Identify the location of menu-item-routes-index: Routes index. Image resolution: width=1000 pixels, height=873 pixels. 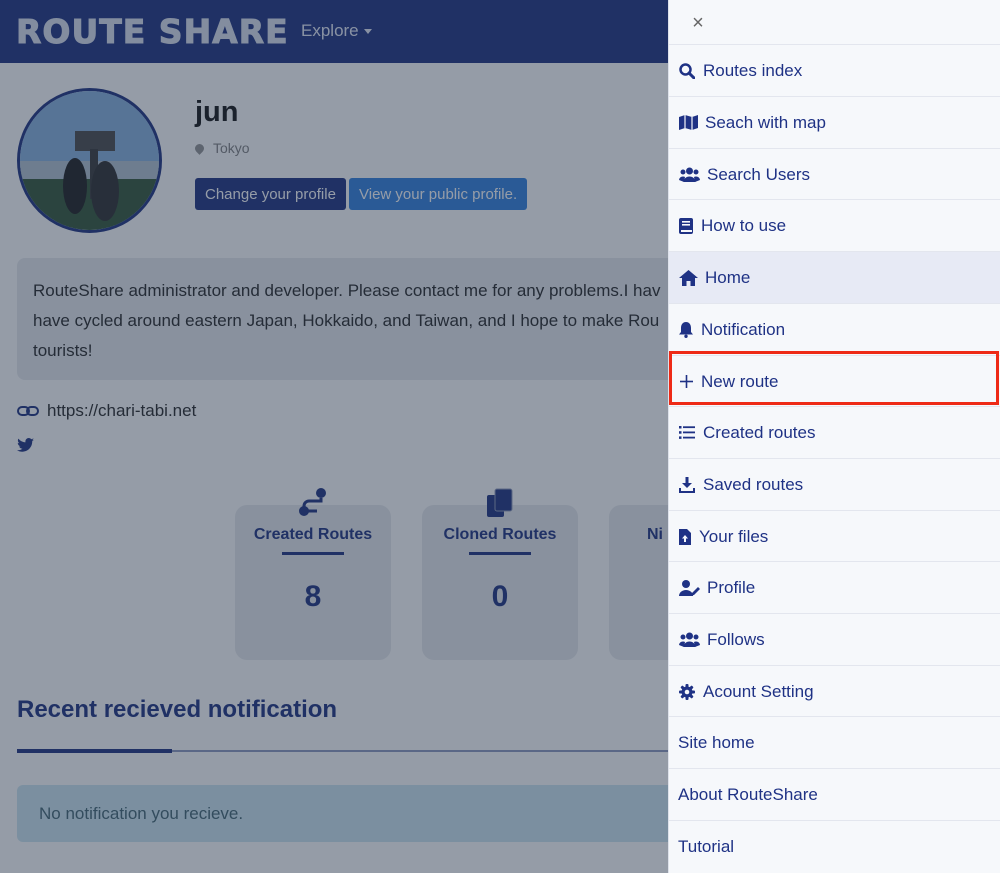
(834, 70).